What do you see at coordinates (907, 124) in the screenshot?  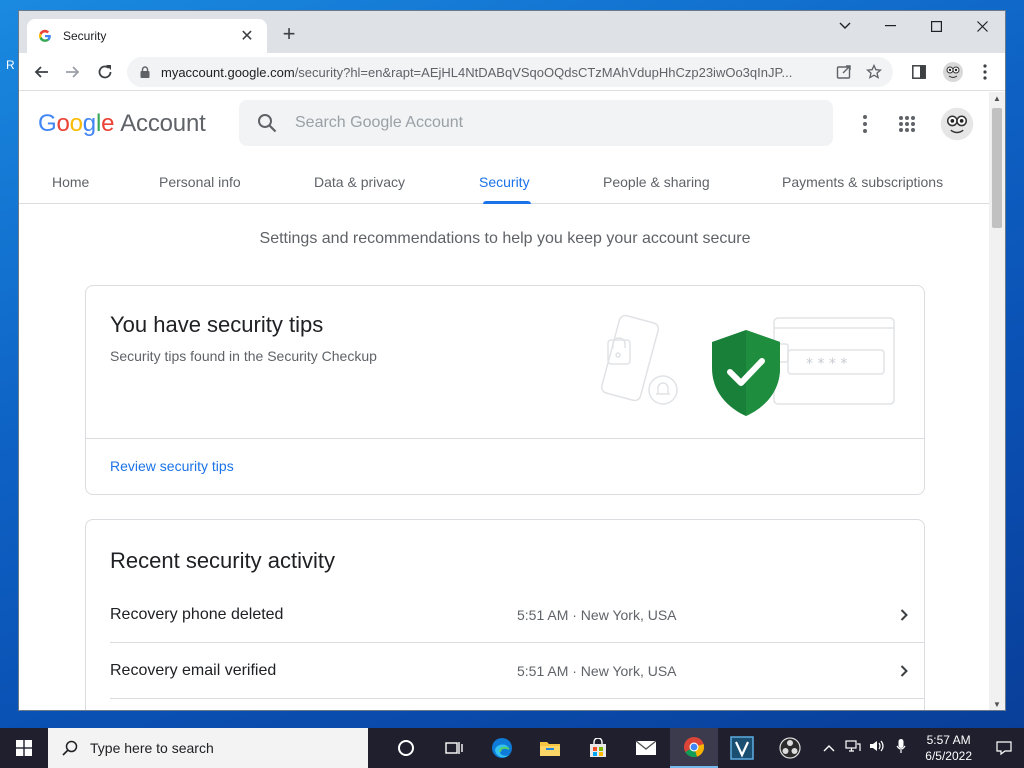 I see `google-apps-icon` at bounding box center [907, 124].